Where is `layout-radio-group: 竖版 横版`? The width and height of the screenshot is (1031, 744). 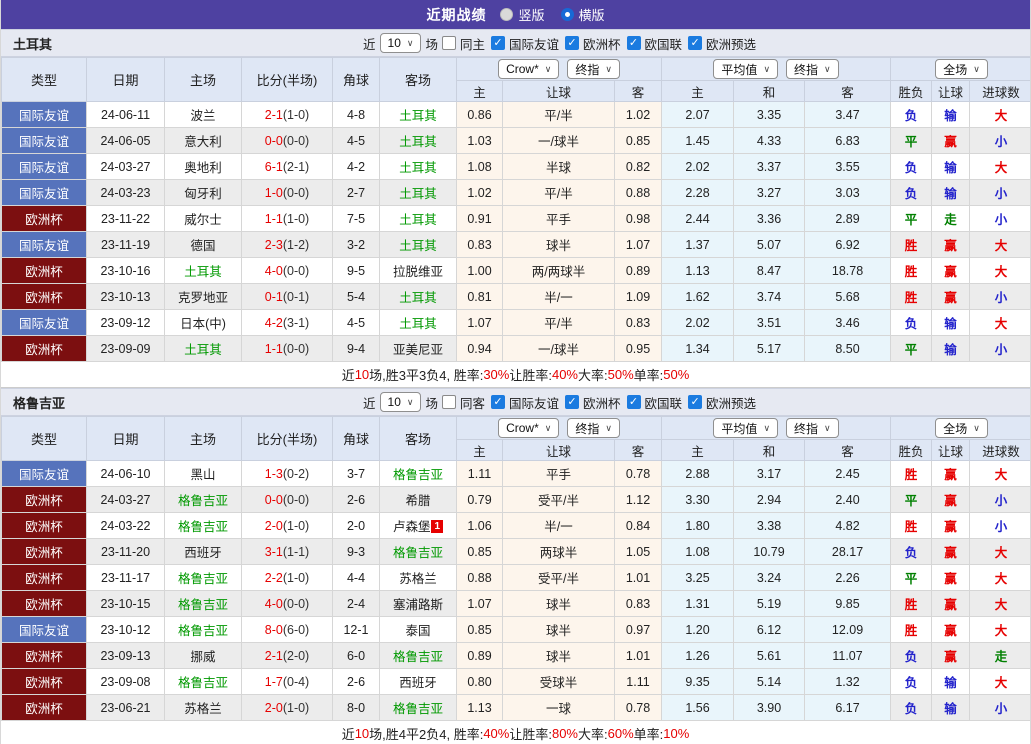
layout-radio-group: 竖版 横版 is located at coordinates (552, 14).